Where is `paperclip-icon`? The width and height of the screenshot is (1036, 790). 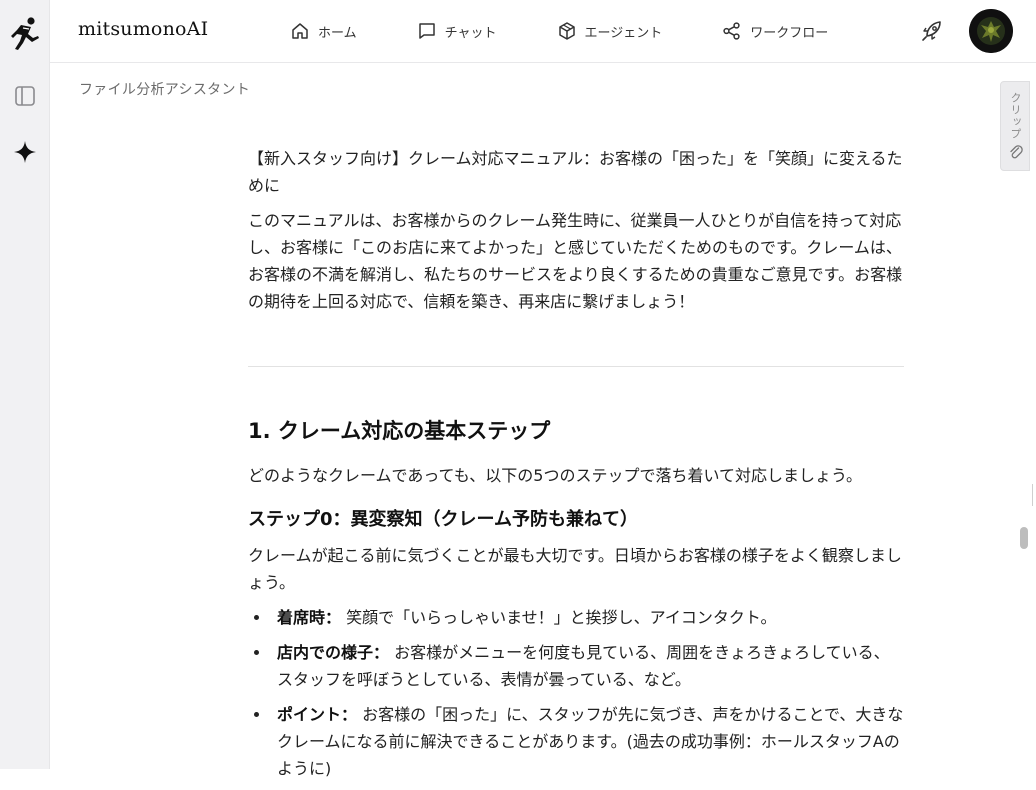 paperclip-icon is located at coordinates (1016, 152).